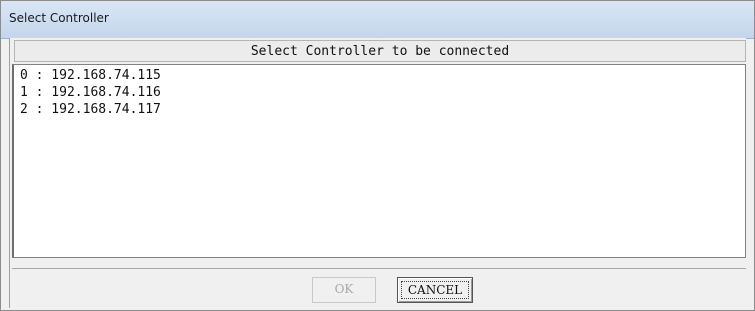  What do you see at coordinates (59, 18) in the screenshot?
I see `window-title: Select Controller` at bounding box center [59, 18].